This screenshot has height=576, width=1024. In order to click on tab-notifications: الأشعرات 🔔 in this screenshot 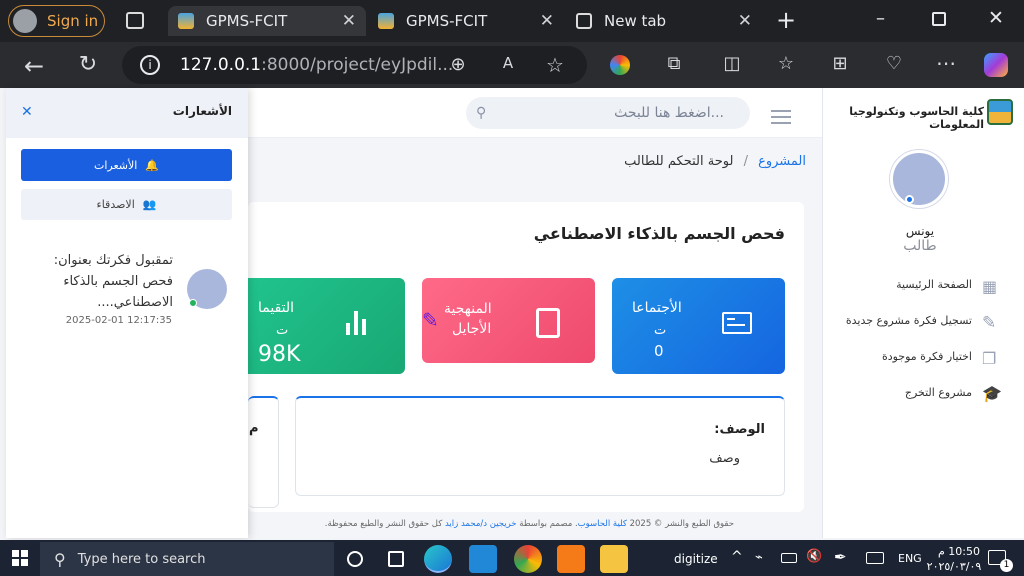, I will do `click(126, 165)`.